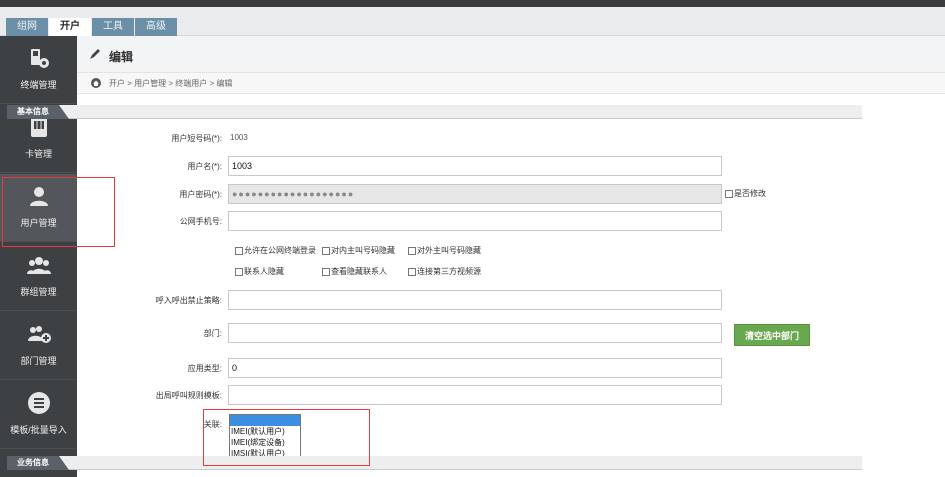  Describe the element at coordinates (156, 27) in the screenshot. I see `tab-advanced: 高级` at that location.